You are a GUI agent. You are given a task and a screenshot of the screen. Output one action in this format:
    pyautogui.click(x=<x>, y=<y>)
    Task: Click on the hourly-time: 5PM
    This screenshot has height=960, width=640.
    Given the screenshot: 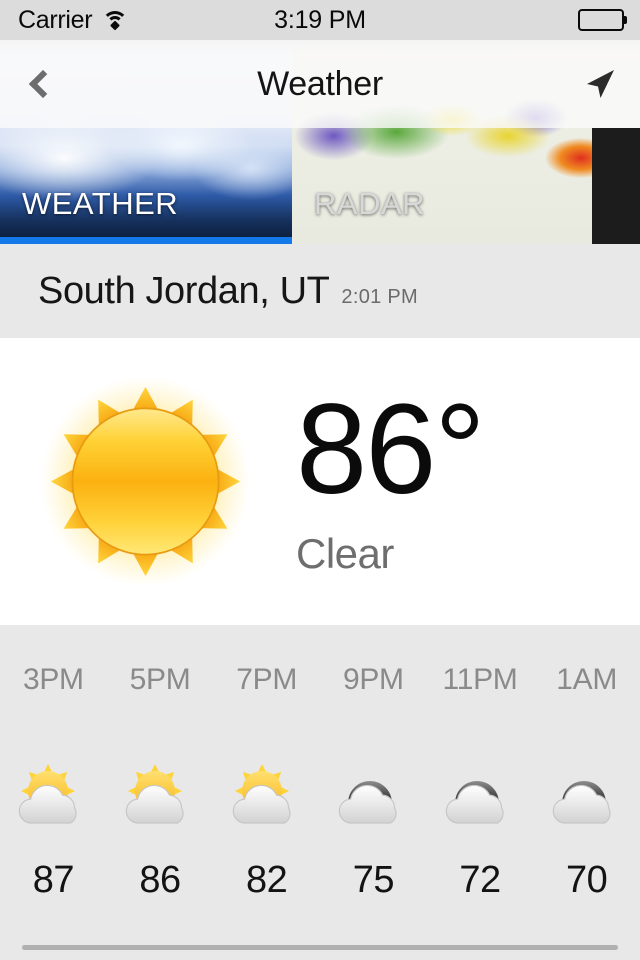 What is the action you would take?
    pyautogui.click(x=160, y=679)
    